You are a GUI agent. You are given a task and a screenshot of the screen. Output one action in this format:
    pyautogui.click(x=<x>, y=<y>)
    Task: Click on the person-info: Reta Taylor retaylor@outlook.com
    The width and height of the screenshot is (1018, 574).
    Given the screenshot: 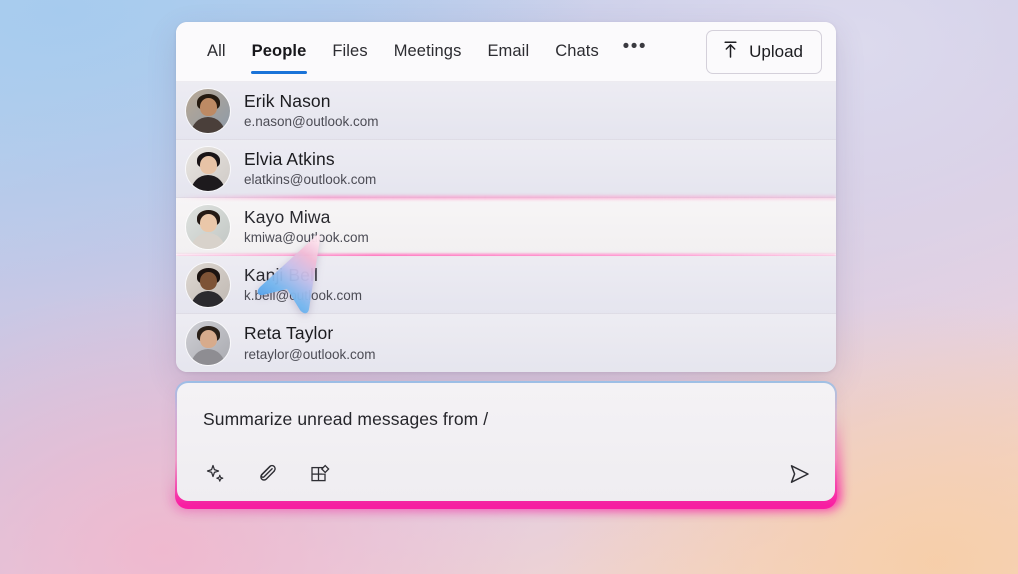 What is the action you would take?
    pyautogui.click(x=310, y=343)
    